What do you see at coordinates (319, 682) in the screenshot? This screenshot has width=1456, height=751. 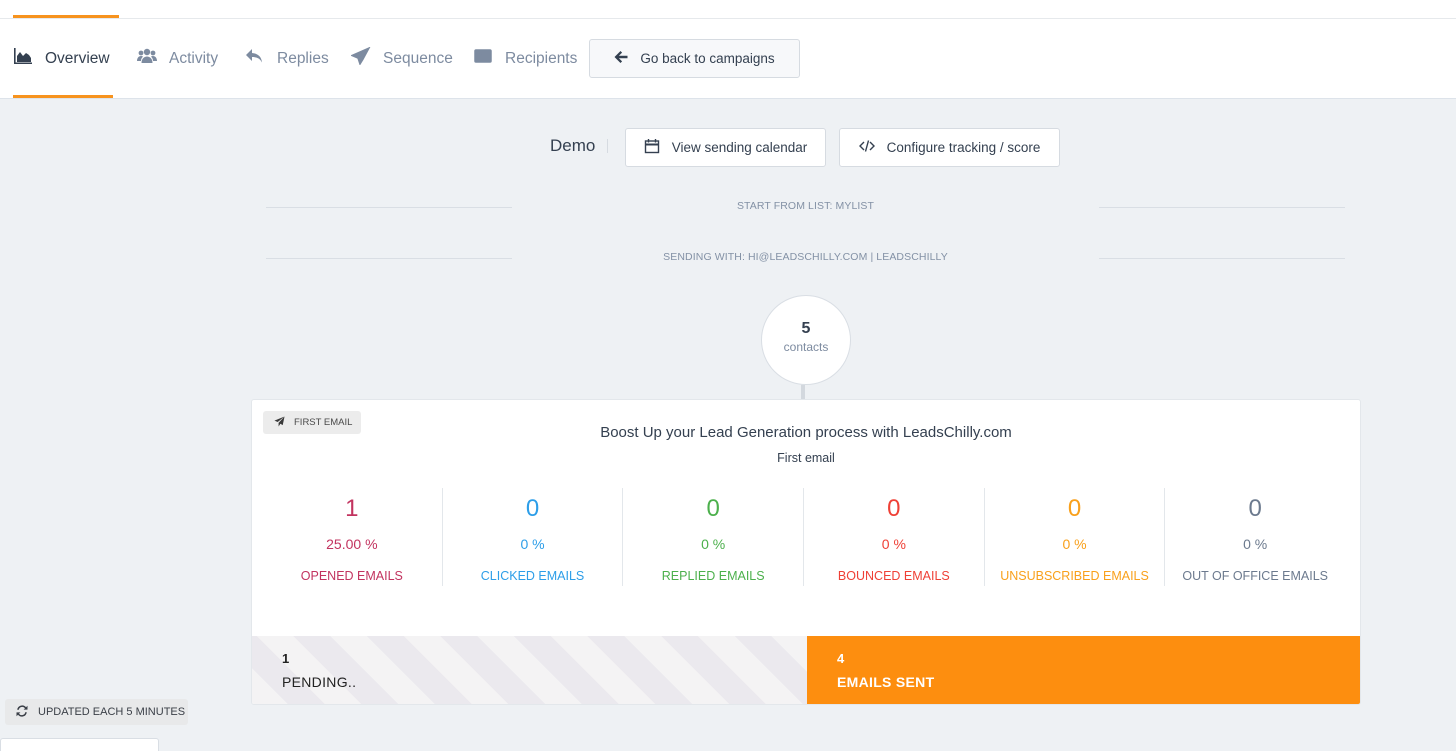 I see `pending-label: PENDING..` at bounding box center [319, 682].